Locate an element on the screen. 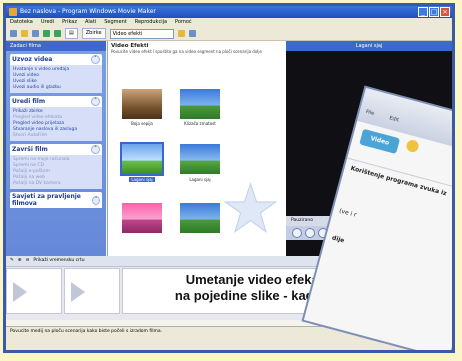 This screenshot has height=361, width=462. stop-icon is located at coordinates (310, 233).